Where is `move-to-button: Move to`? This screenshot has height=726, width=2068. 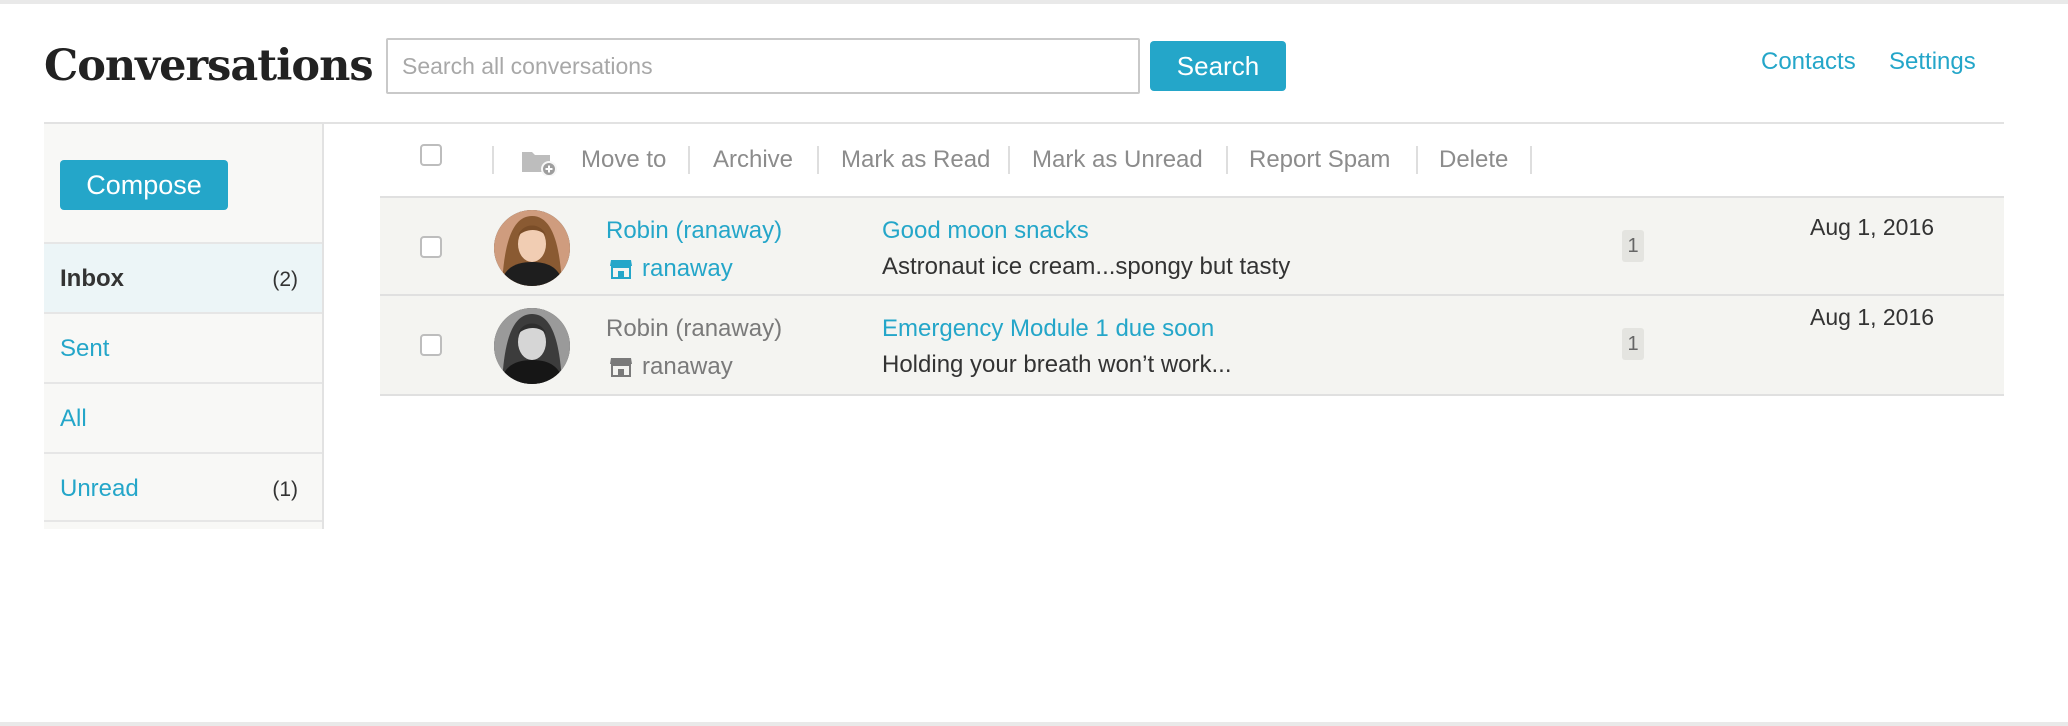 move-to-button: Move to is located at coordinates (623, 160).